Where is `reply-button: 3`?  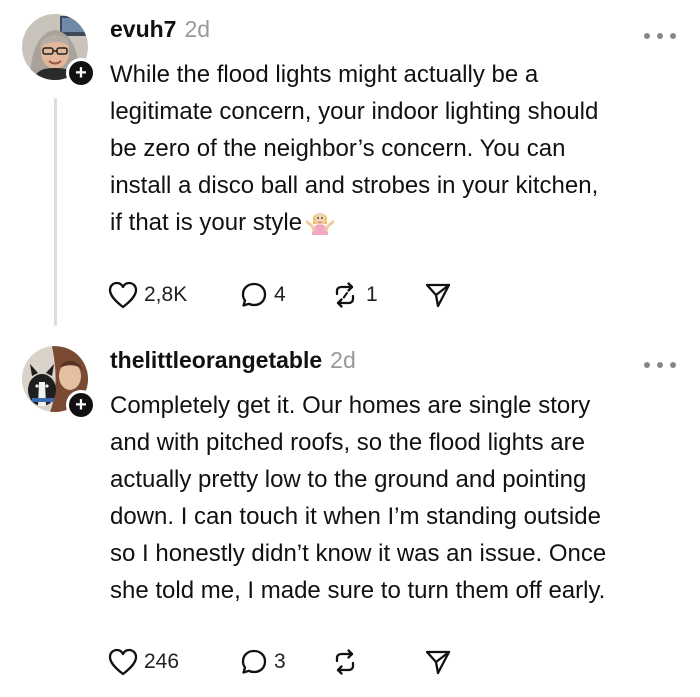
reply-button: 3 is located at coordinates (285, 662).